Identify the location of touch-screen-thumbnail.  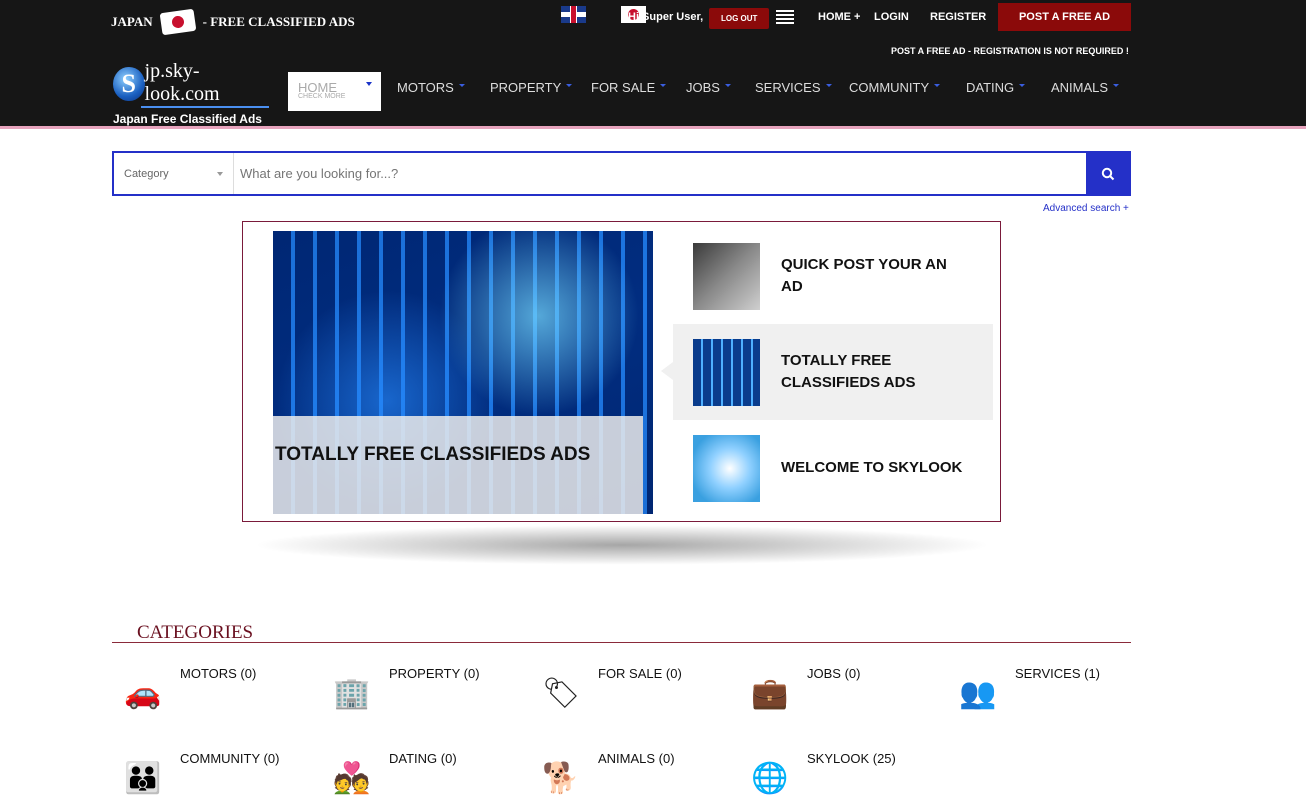
(726, 276).